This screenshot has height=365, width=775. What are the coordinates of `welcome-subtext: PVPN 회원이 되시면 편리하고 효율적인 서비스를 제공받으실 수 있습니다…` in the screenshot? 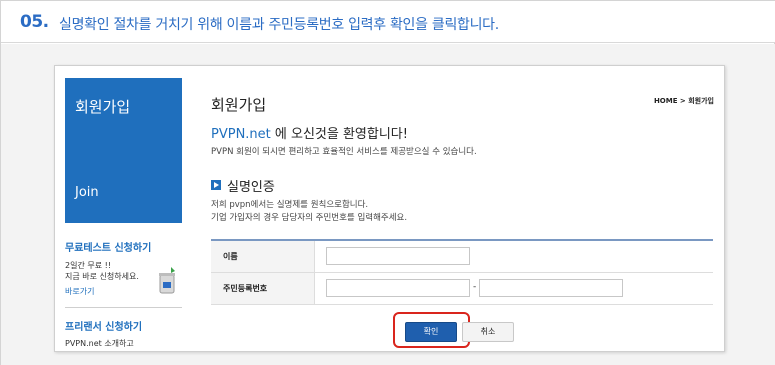 It's located at (344, 152).